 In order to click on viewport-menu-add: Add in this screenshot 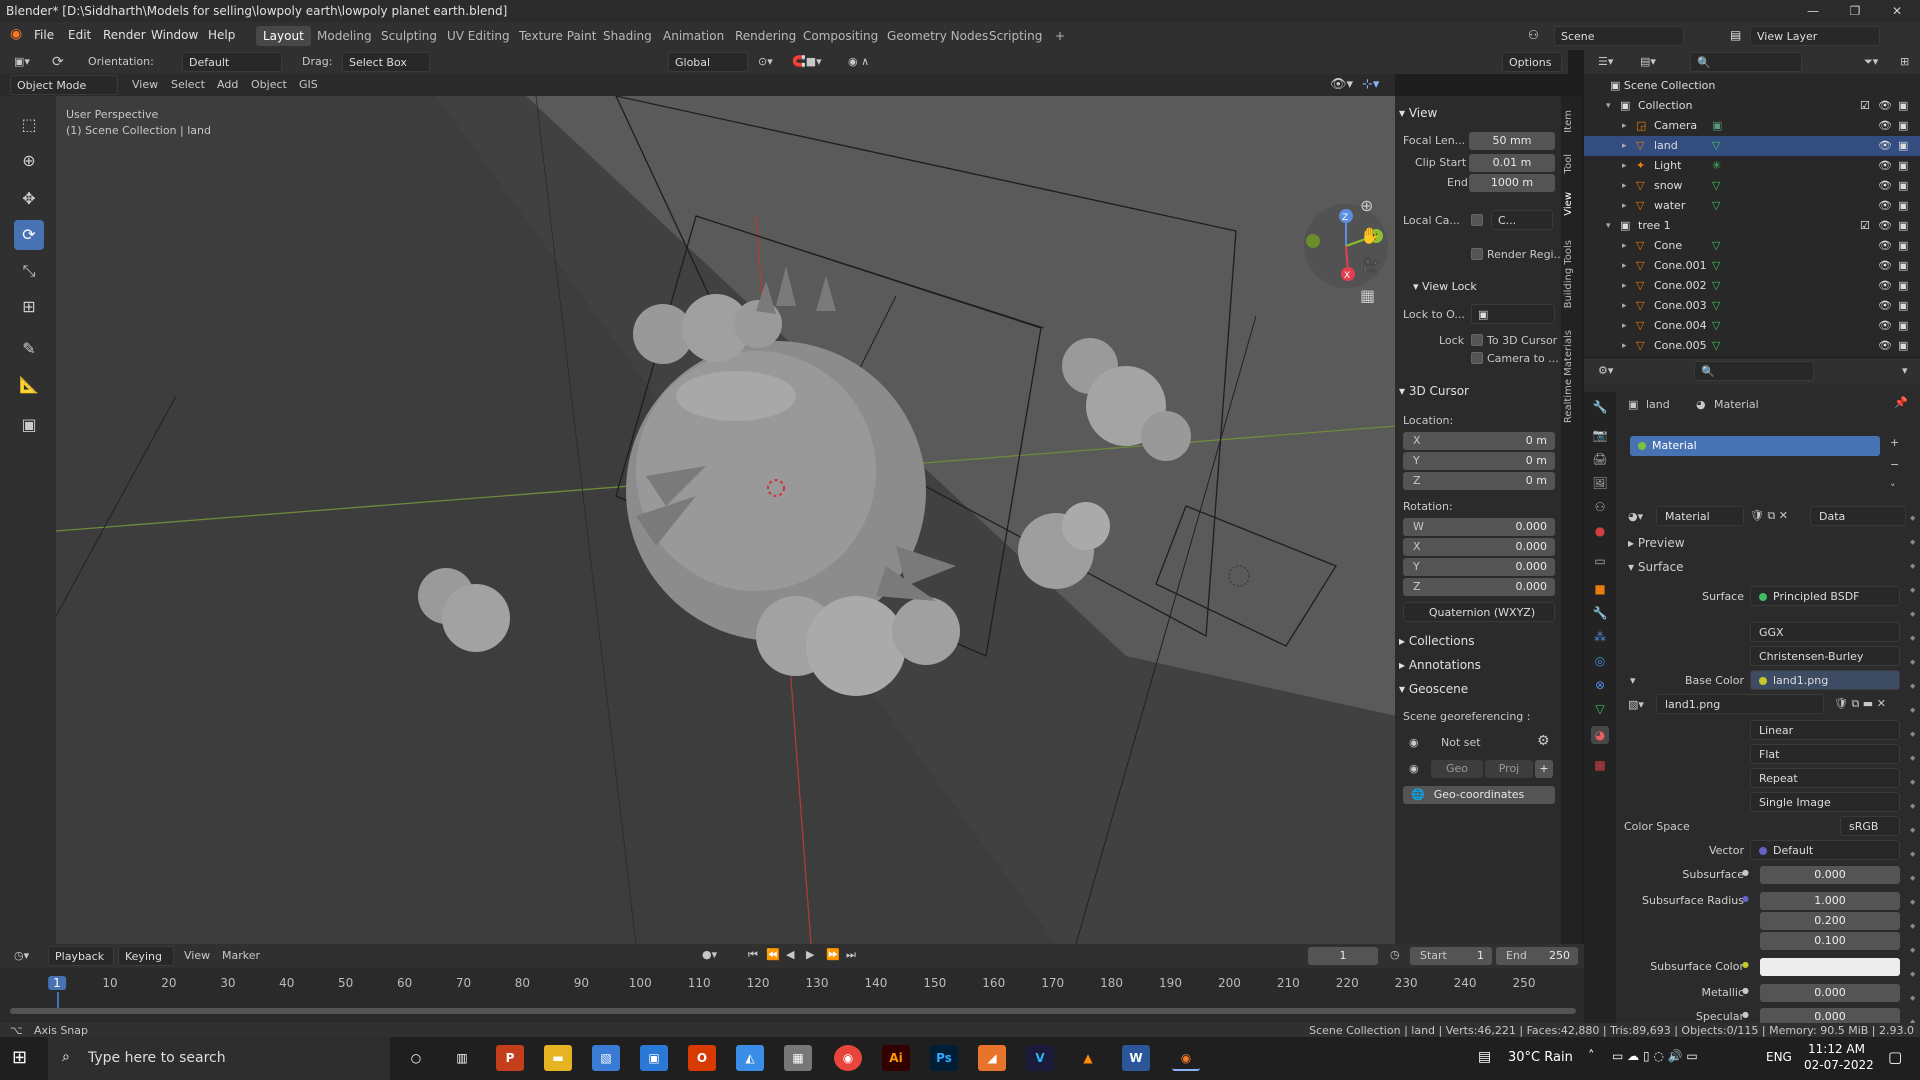, I will do `click(227, 84)`.